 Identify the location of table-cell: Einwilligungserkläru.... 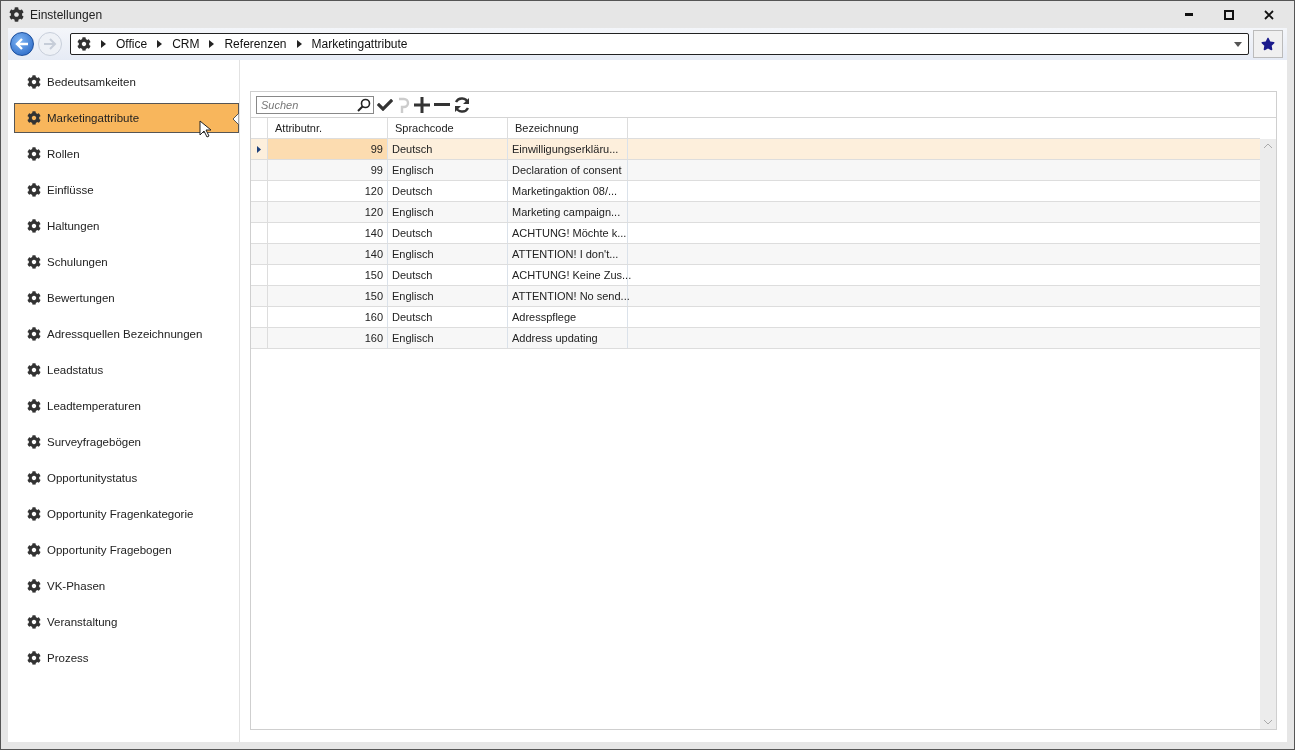
(568, 149).